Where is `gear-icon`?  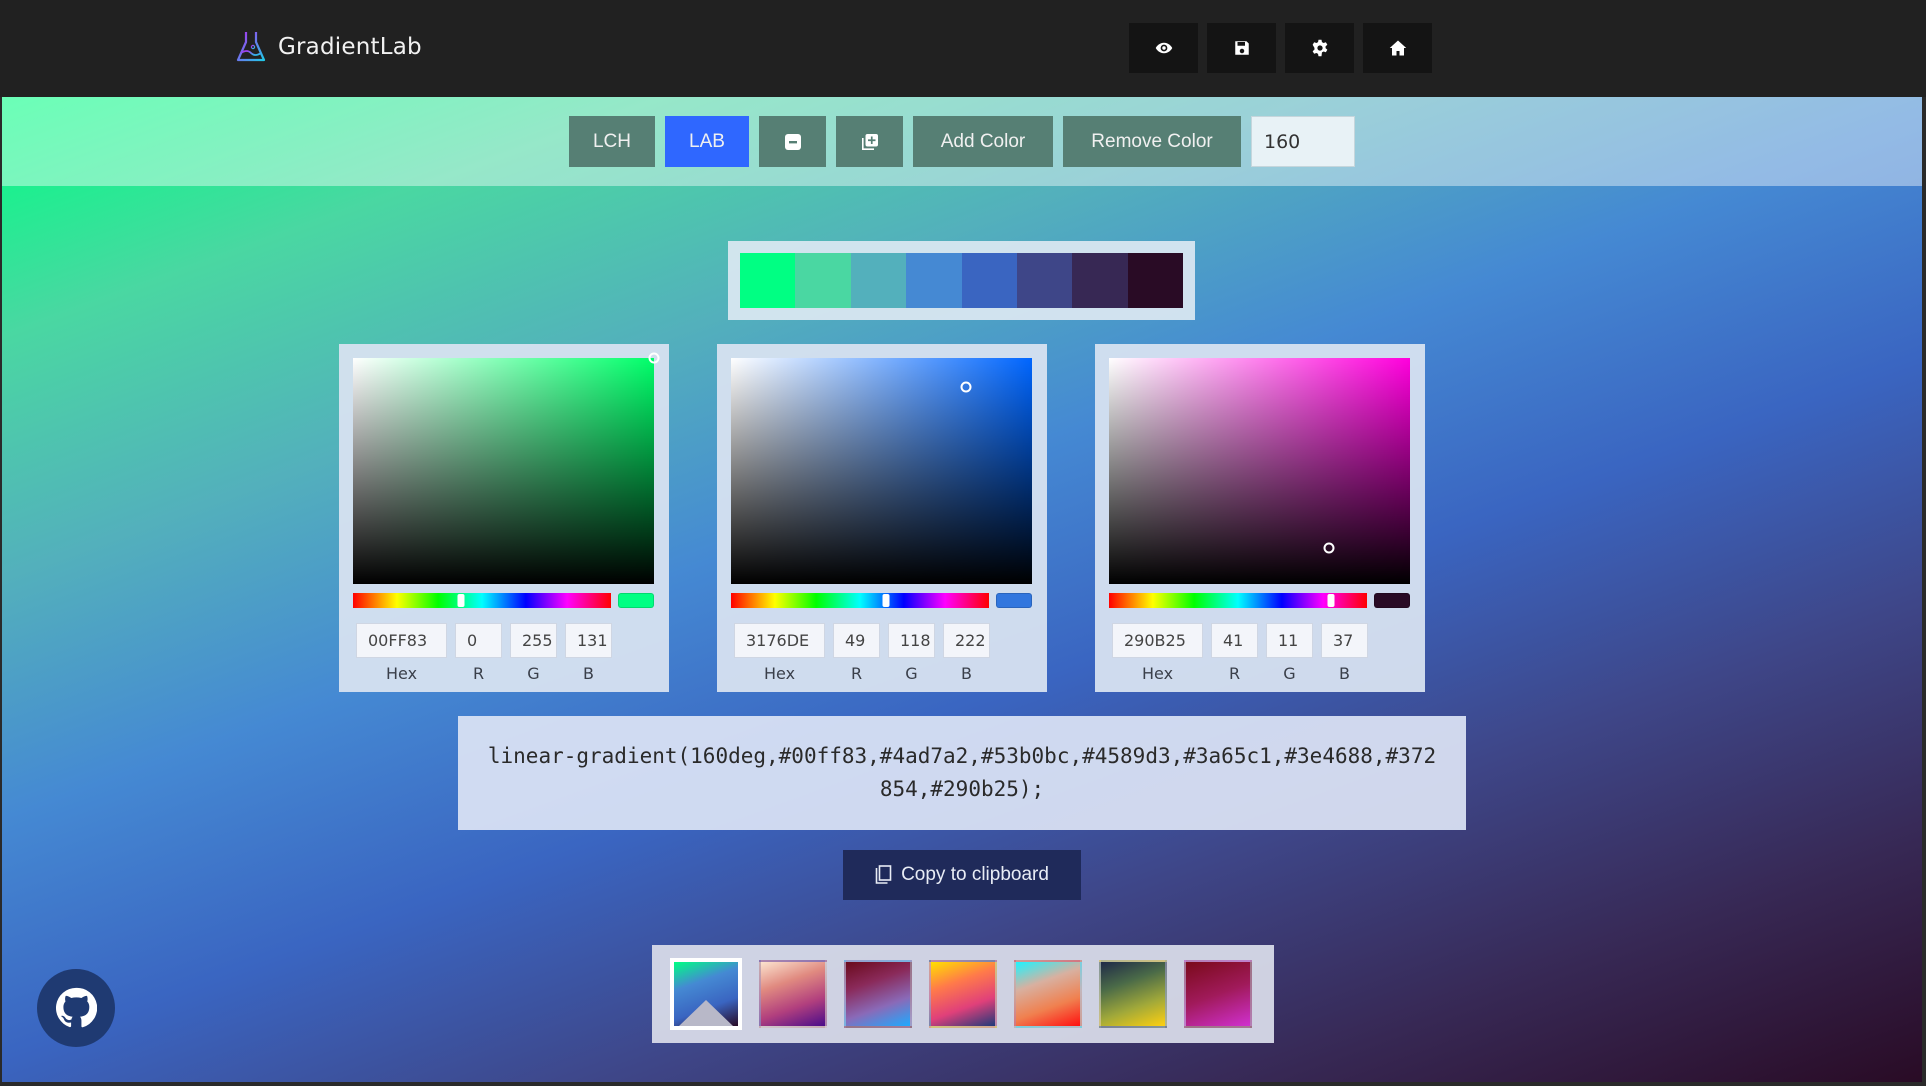 gear-icon is located at coordinates (1319, 48).